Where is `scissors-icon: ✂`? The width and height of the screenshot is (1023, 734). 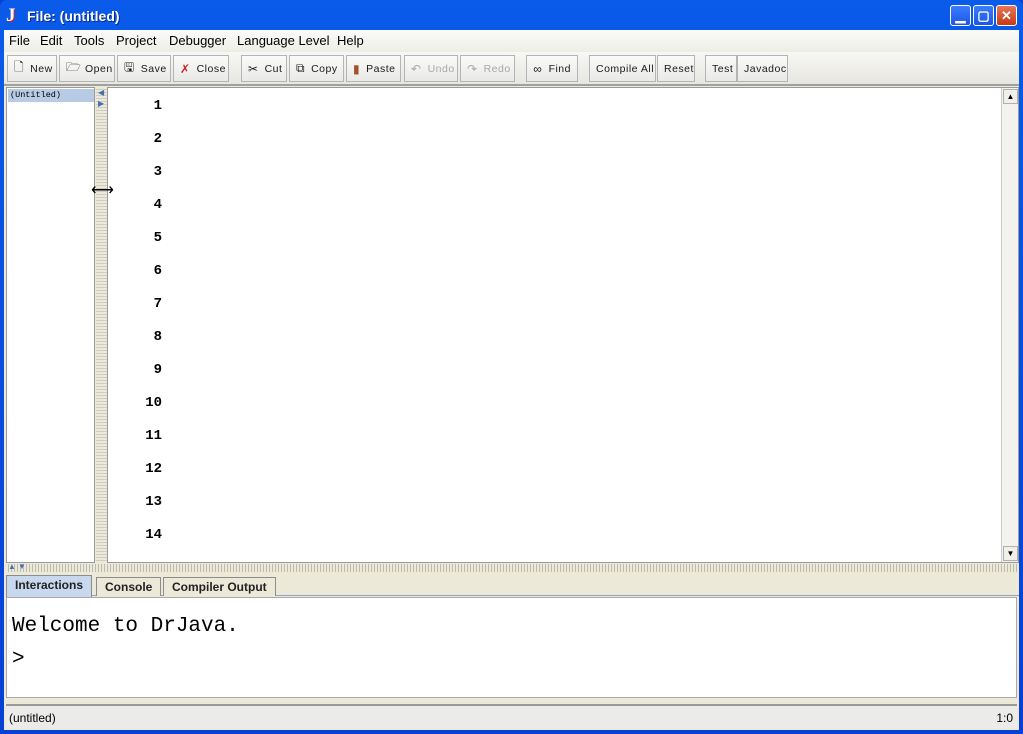
scissors-icon: ✂ is located at coordinates (253, 68).